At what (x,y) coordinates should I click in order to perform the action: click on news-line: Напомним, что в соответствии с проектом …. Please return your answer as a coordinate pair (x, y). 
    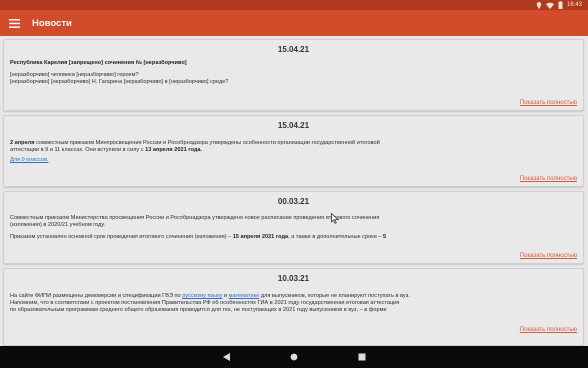
    Looking at the image, I should click on (205, 303).